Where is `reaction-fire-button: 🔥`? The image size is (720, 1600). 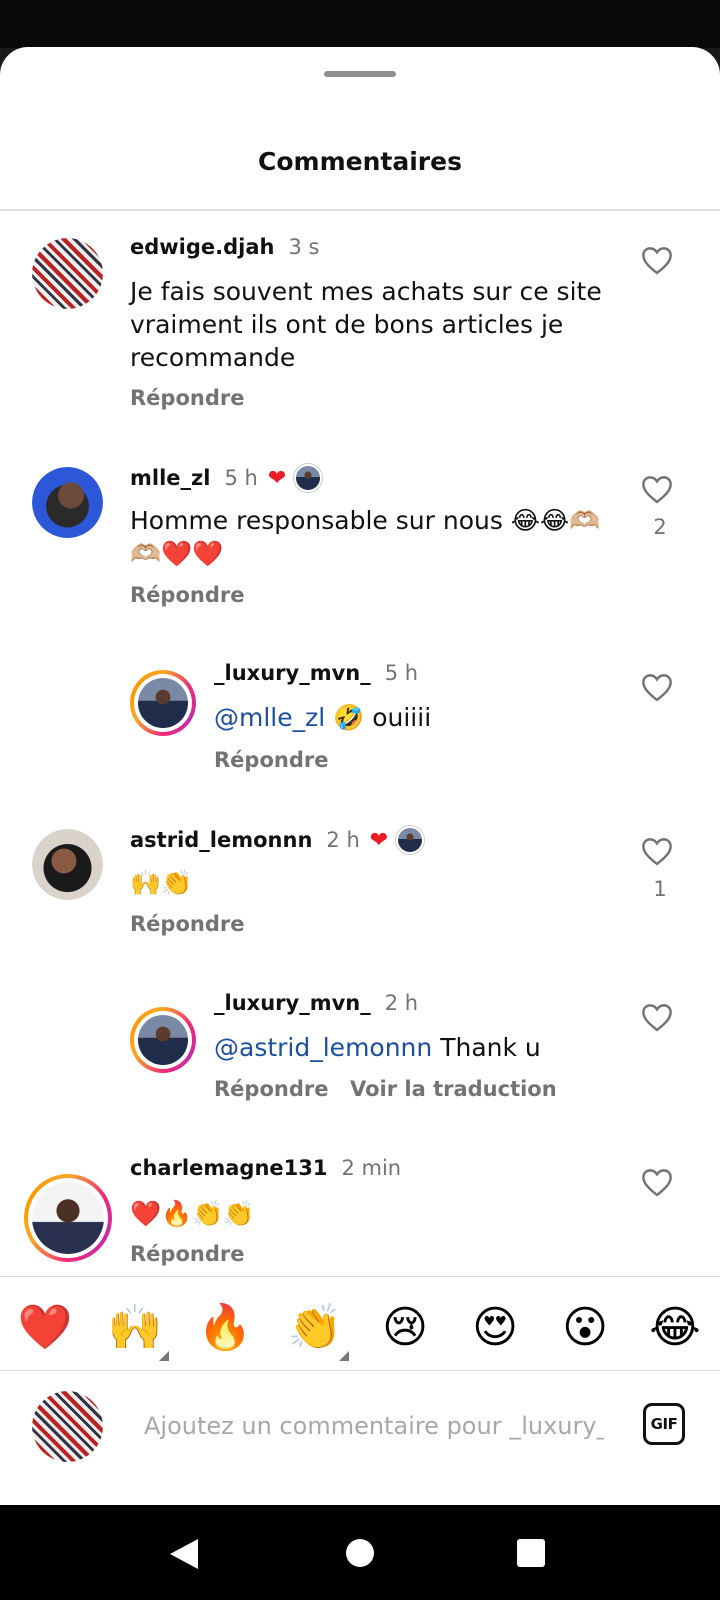
reaction-fire-button: 🔥 is located at coordinates (225, 1328).